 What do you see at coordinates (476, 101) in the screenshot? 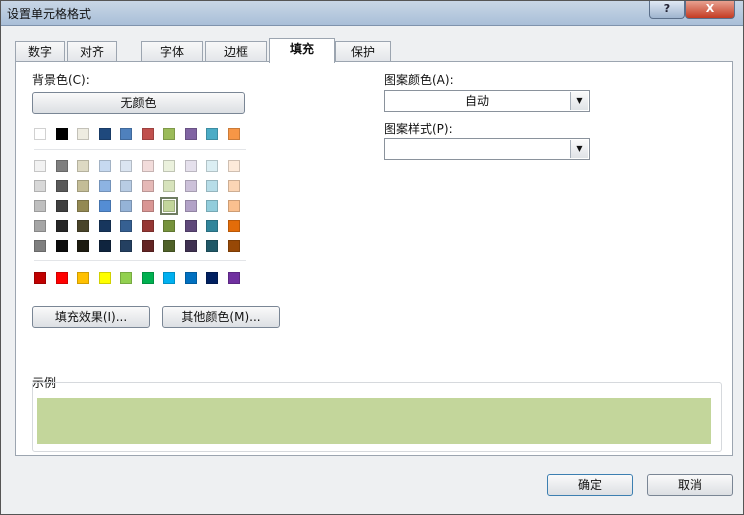
I see `pattern-color-value: 自动` at bounding box center [476, 101].